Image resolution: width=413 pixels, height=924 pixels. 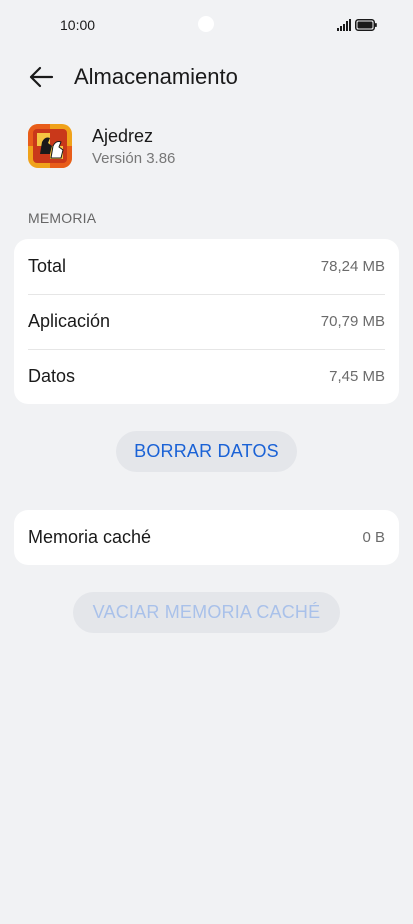 What do you see at coordinates (206, 451) in the screenshot?
I see `clear-data-button: BORRAR DATOS` at bounding box center [206, 451].